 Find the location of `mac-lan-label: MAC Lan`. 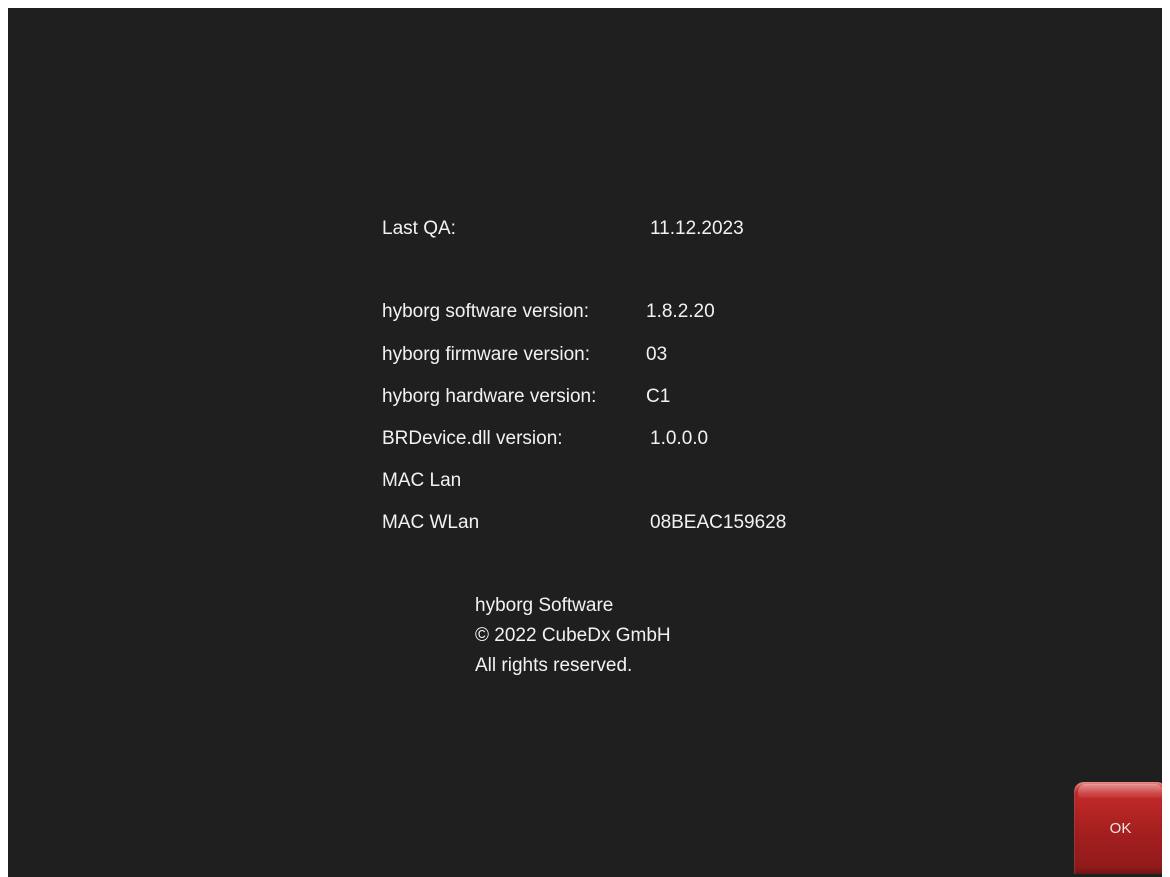

mac-lan-label: MAC Lan is located at coordinates (422, 480).